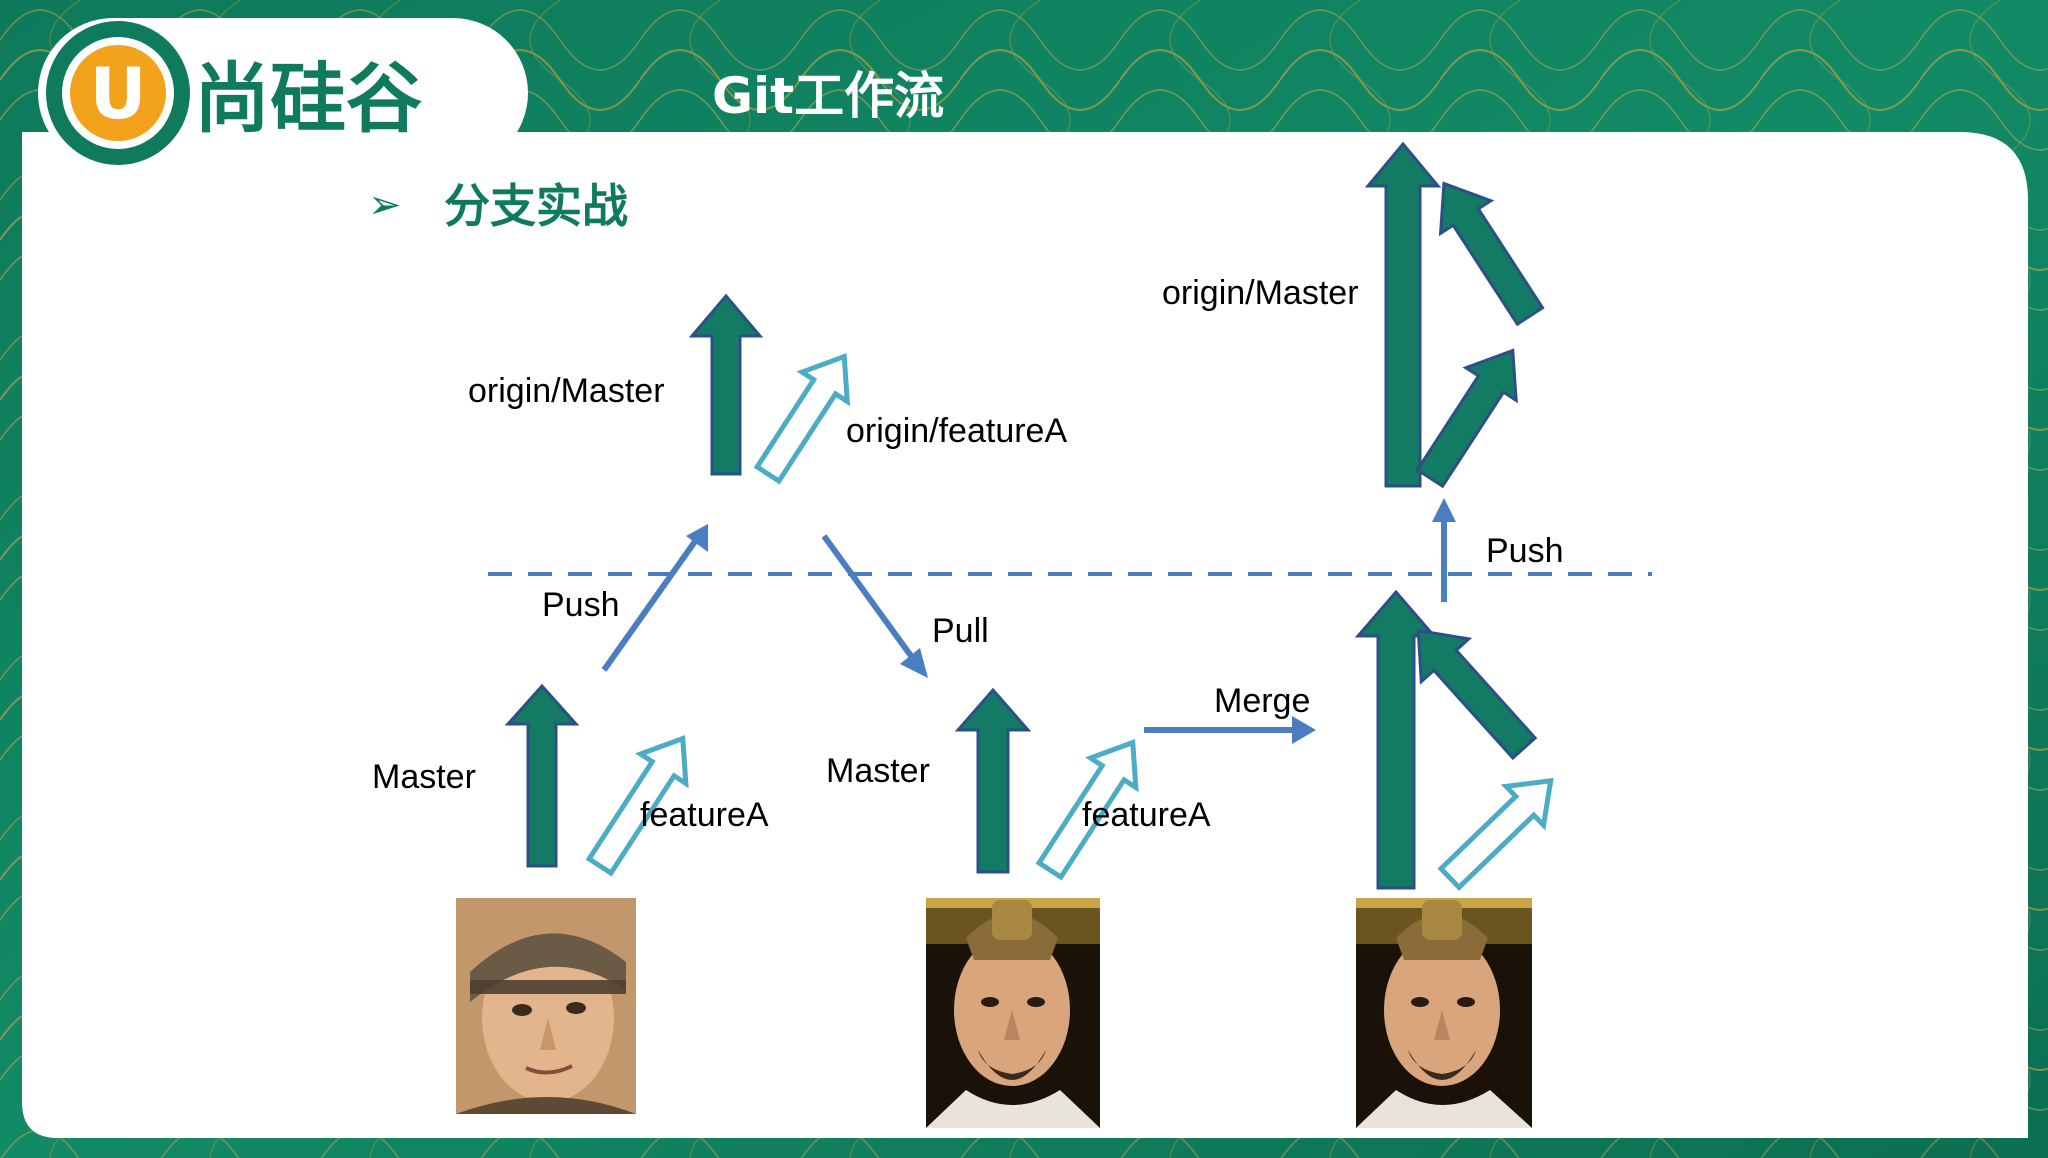  What do you see at coordinates (956, 431) in the screenshot?
I see `label-origin-feature: origin/featureA` at bounding box center [956, 431].